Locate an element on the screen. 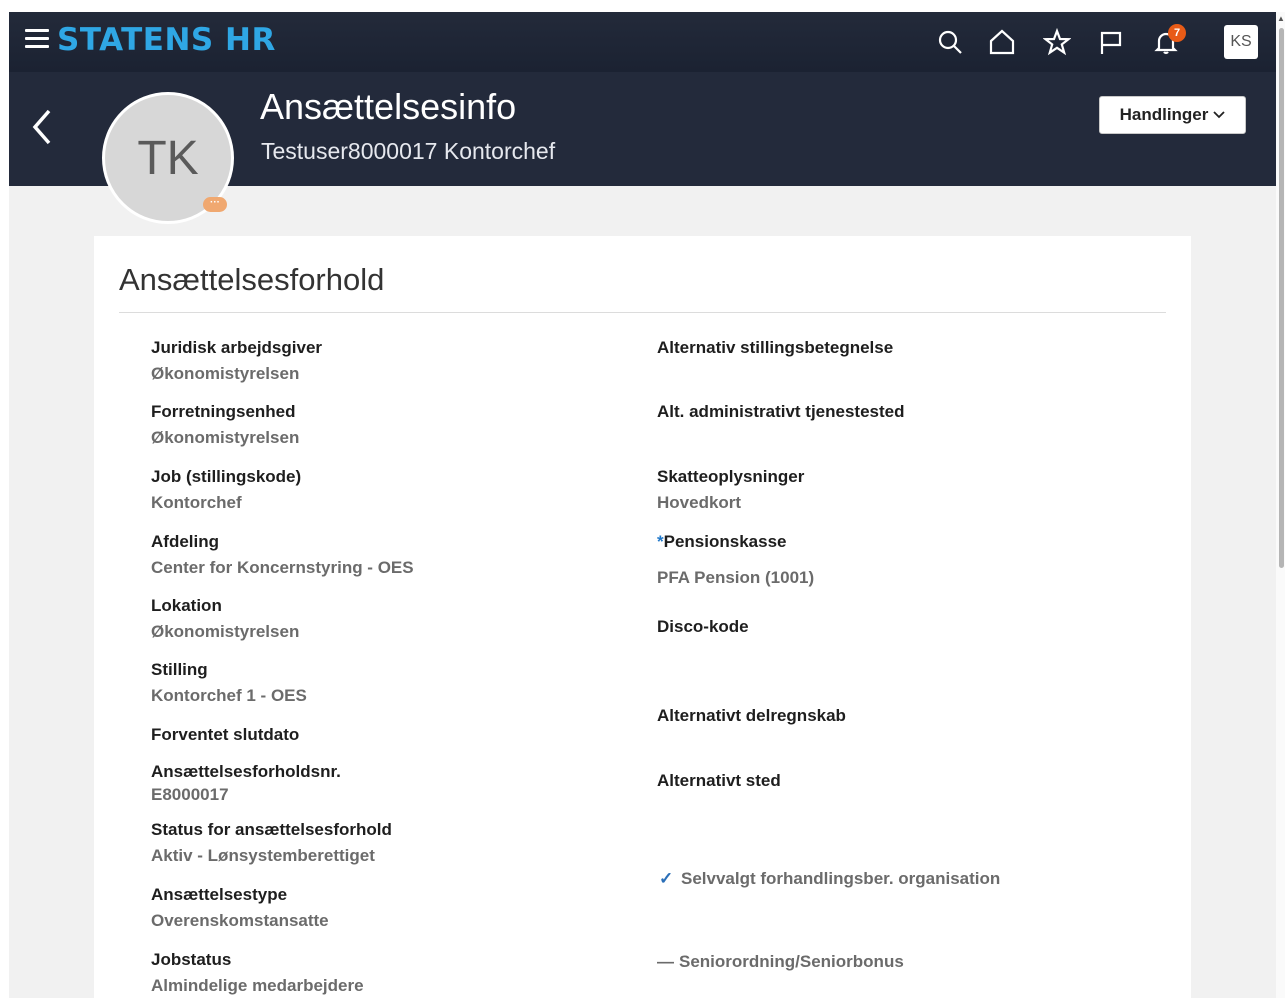  field-alternativt-delregnskab: Alternativt delregnskab is located at coordinates (751, 716).